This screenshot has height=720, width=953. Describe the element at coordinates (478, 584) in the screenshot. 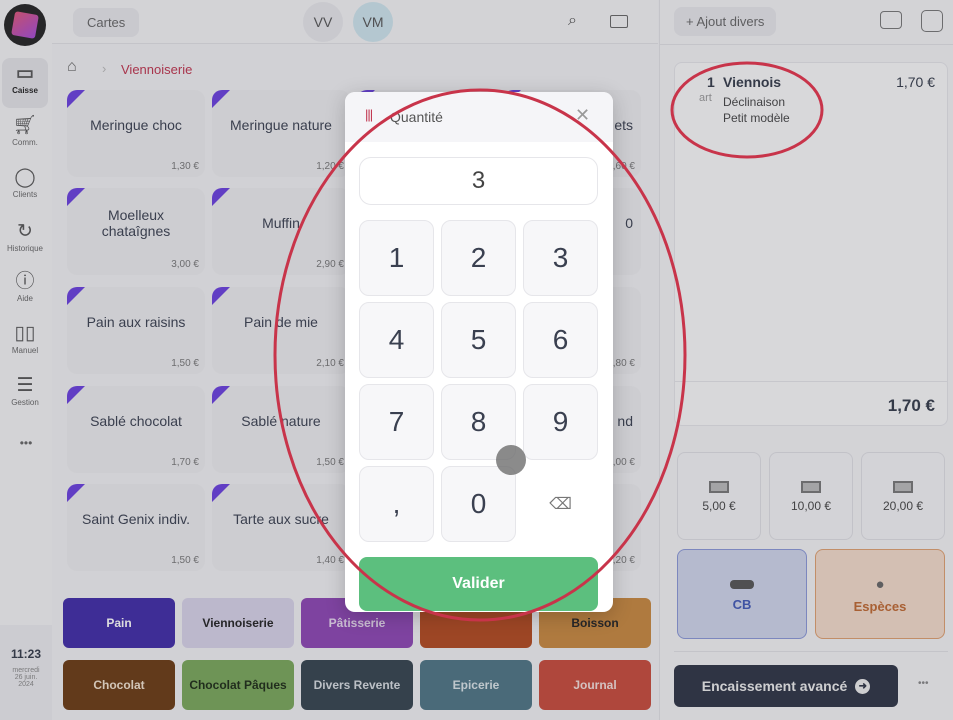

I see `validate-button: Valider` at that location.